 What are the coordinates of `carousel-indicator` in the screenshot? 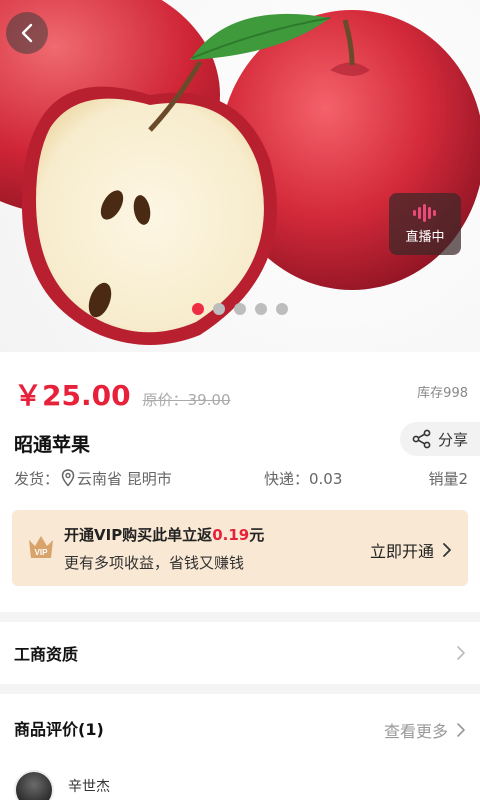 It's located at (240, 309).